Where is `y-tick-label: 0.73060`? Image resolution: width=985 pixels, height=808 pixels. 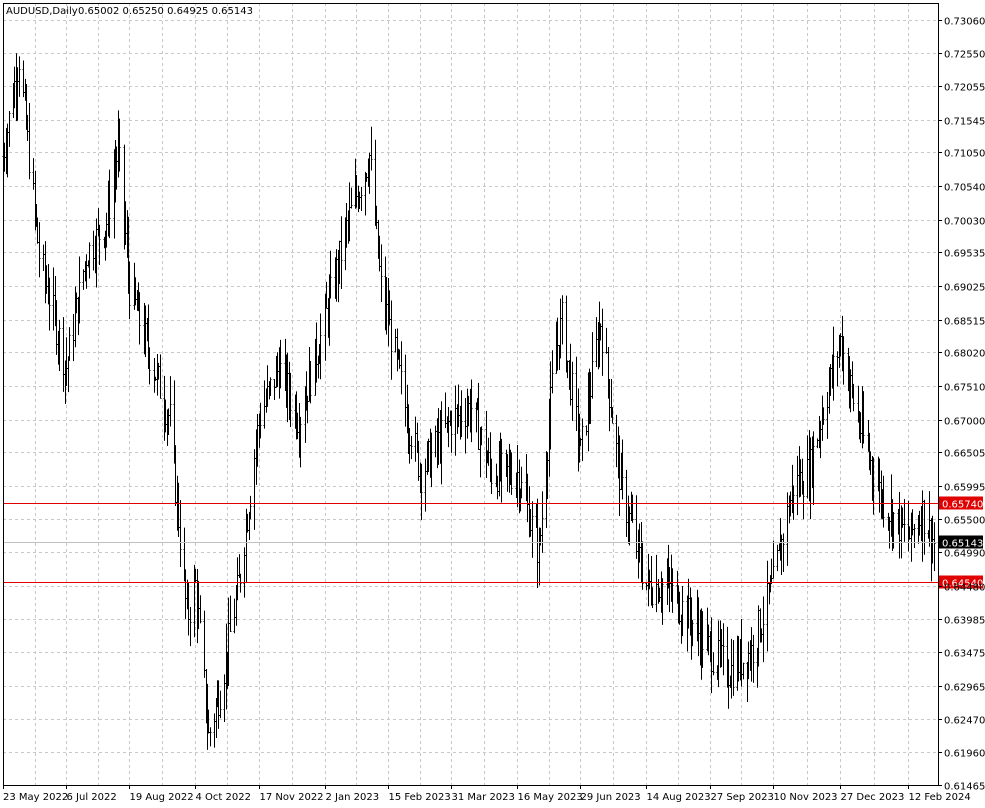
y-tick-label: 0.73060 is located at coordinates (964, 22).